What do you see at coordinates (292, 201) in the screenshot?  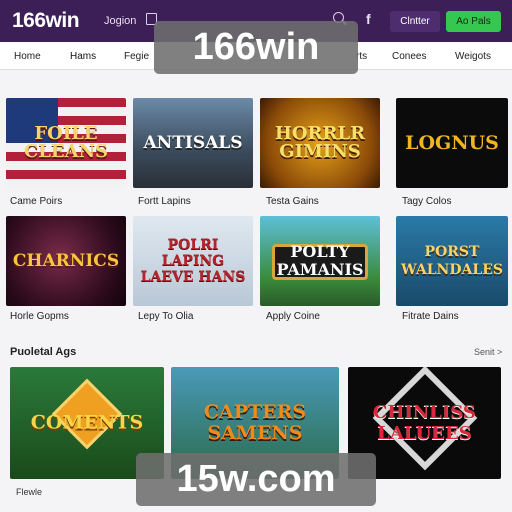 I see `game-caption: Testa Gains` at bounding box center [292, 201].